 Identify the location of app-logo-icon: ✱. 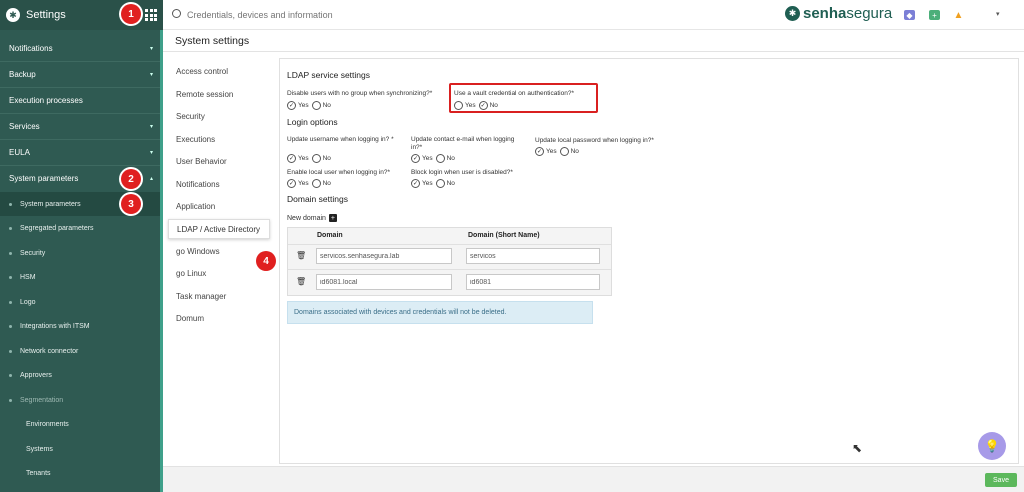
(13, 15).